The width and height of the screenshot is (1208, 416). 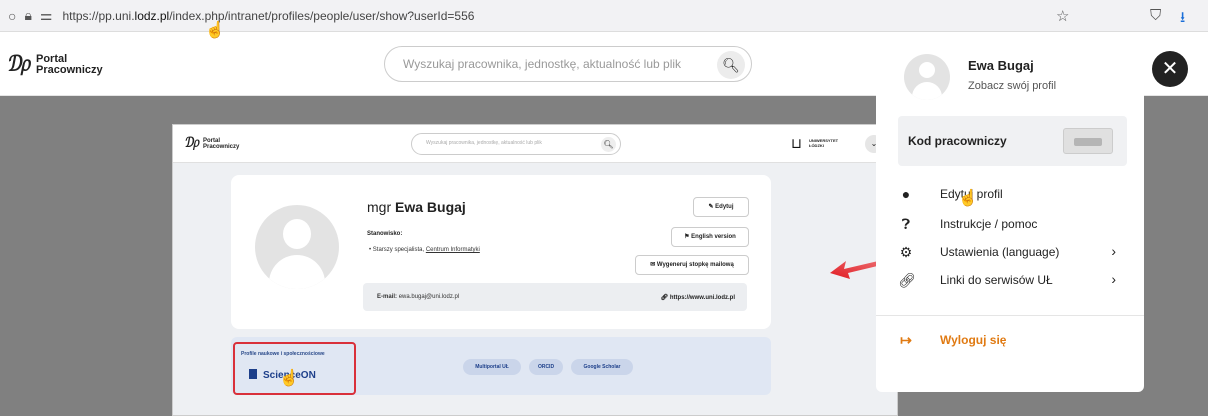 I want to click on menu-item-label: Linki do serwisów UŁ, so click(x=996, y=280).